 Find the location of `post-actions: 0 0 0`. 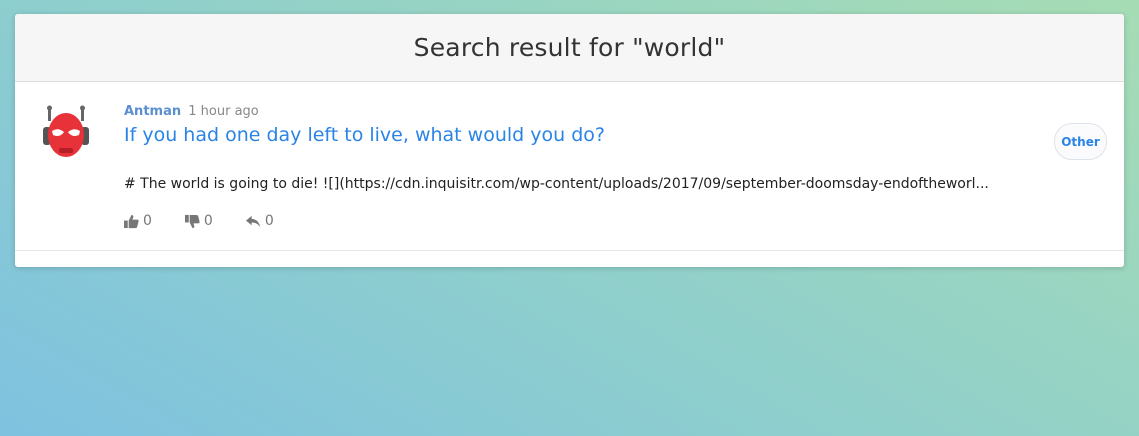

post-actions: 0 0 0 is located at coordinates (215, 221).